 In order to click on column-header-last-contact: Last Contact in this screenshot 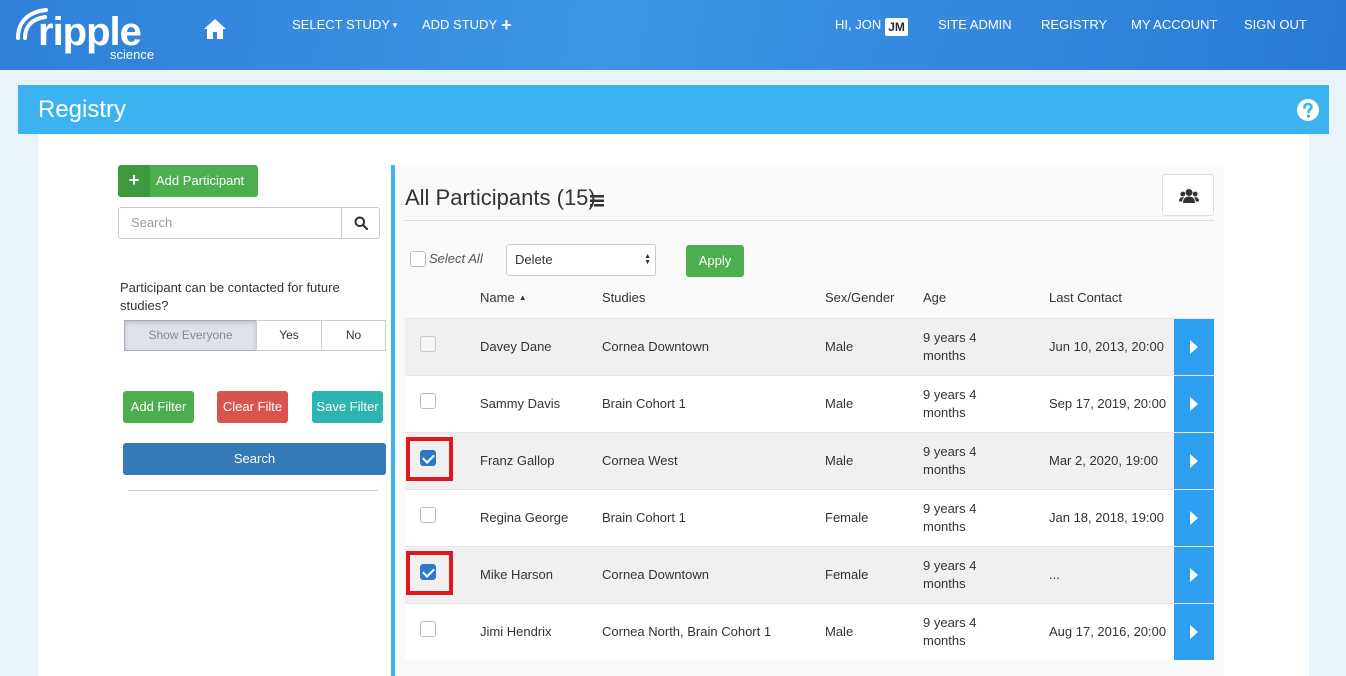, I will do `click(1085, 298)`.